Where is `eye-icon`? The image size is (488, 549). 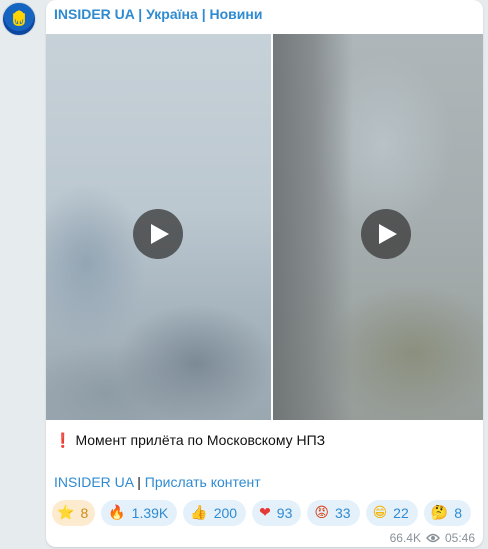 eye-icon is located at coordinates (433, 538).